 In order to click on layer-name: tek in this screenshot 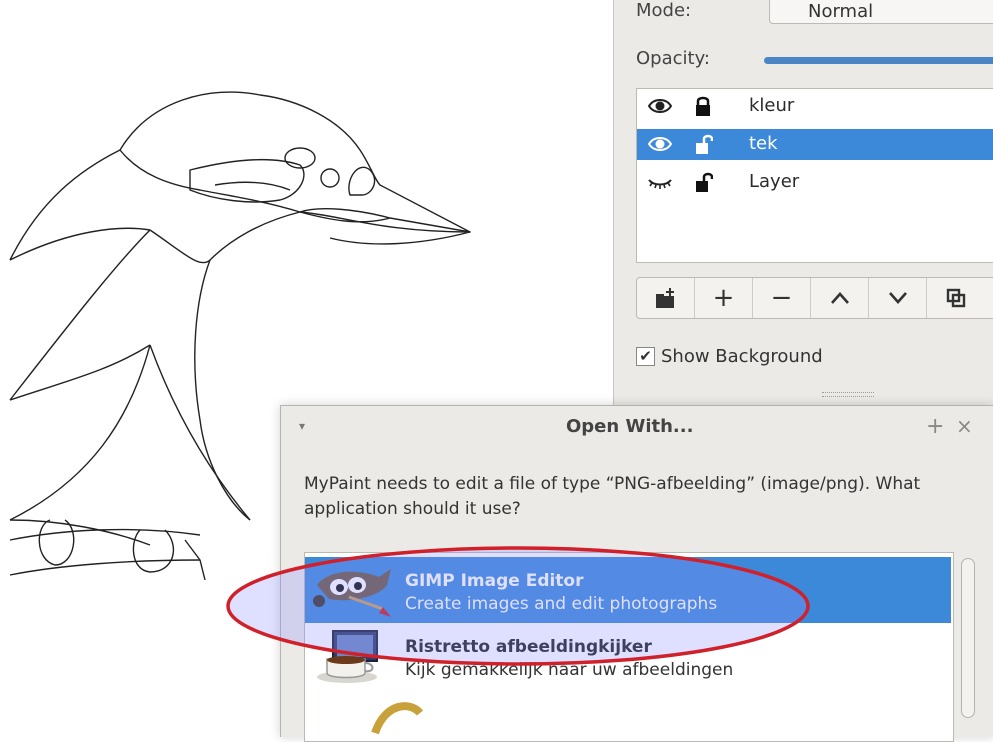, I will do `click(763, 143)`.